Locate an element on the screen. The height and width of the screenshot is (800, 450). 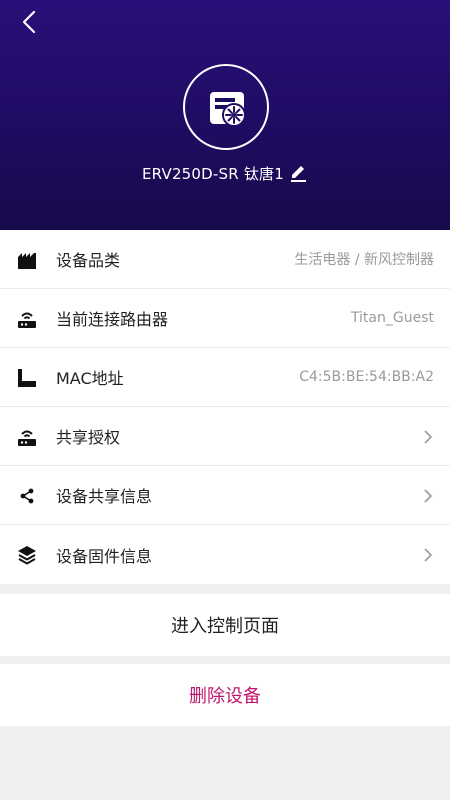
device-avatar is located at coordinates (226, 107).